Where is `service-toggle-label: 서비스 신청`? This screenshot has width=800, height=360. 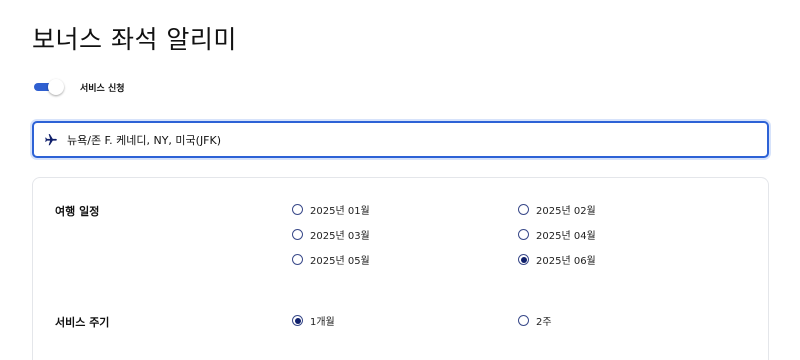 service-toggle-label: 서비스 신청 is located at coordinates (102, 88).